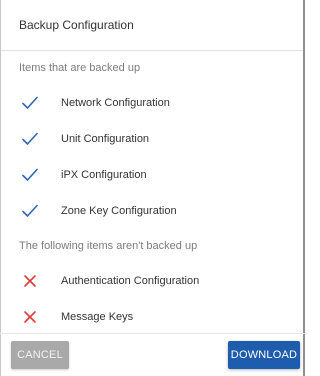 This screenshot has height=376, width=320. What do you see at coordinates (152, 175) in the screenshot?
I see `list-item-ipx-configuration: iPX Configuration` at bounding box center [152, 175].